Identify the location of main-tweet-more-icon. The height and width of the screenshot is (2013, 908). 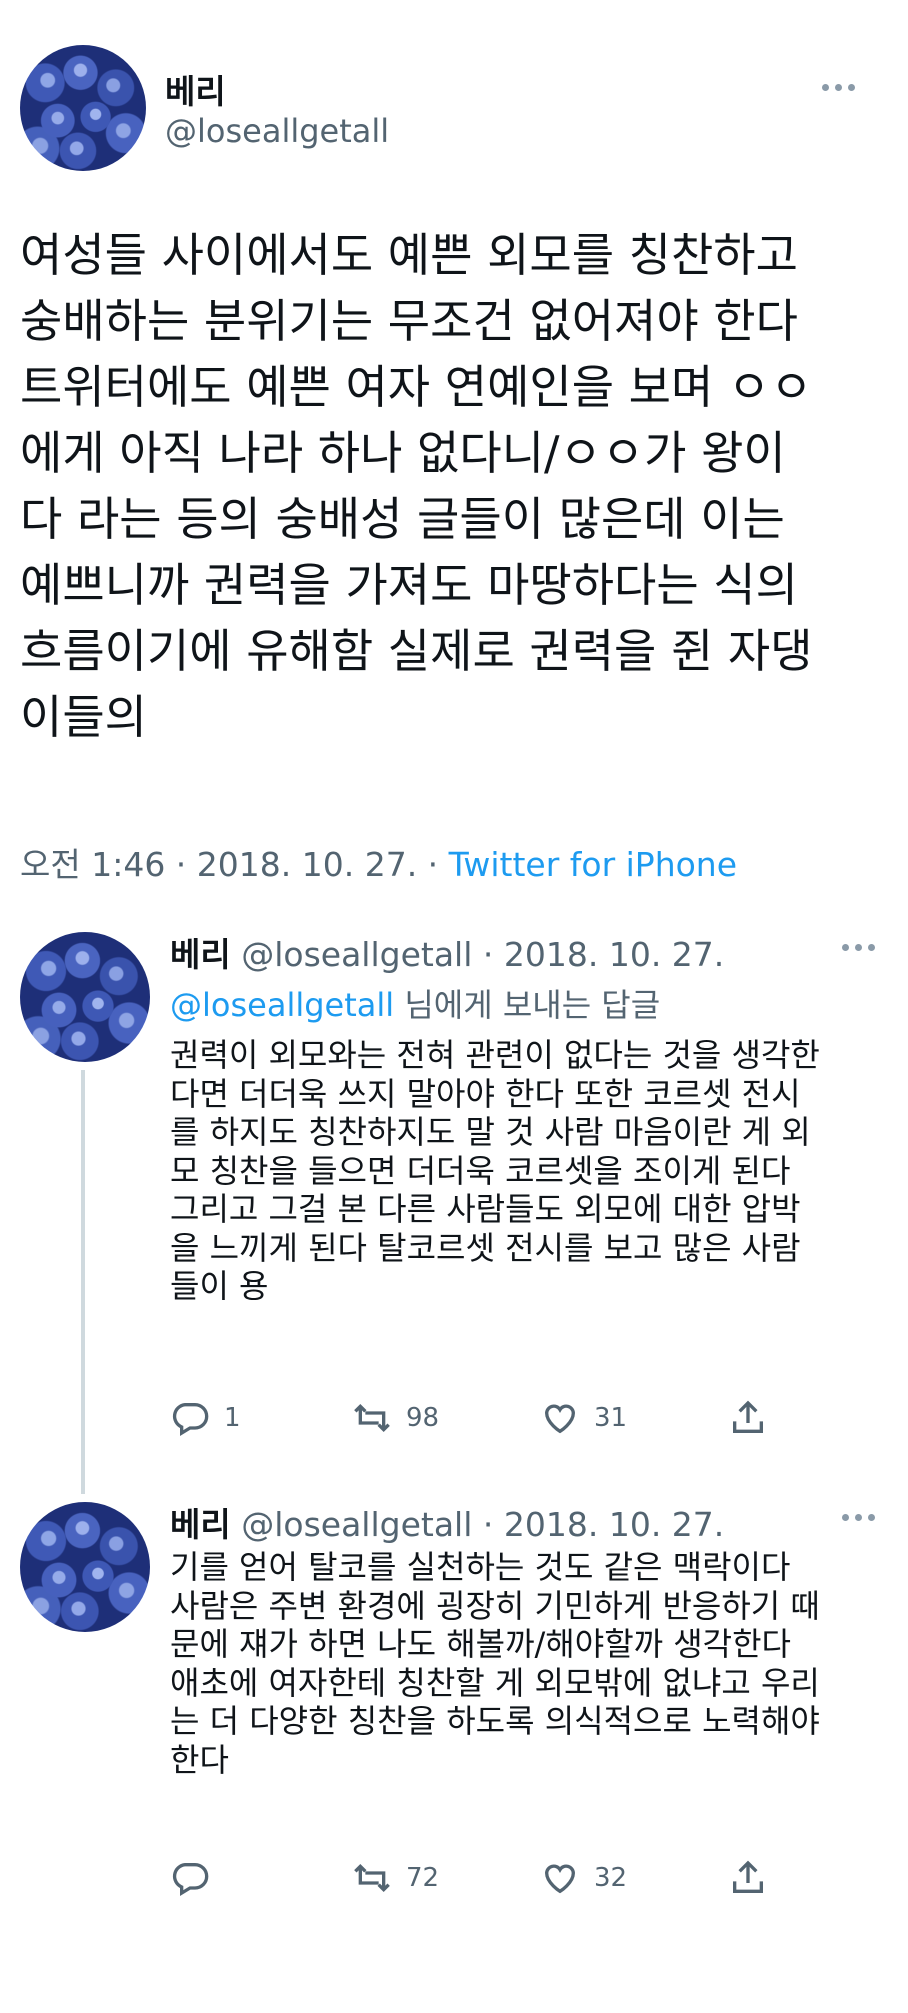
(838, 87).